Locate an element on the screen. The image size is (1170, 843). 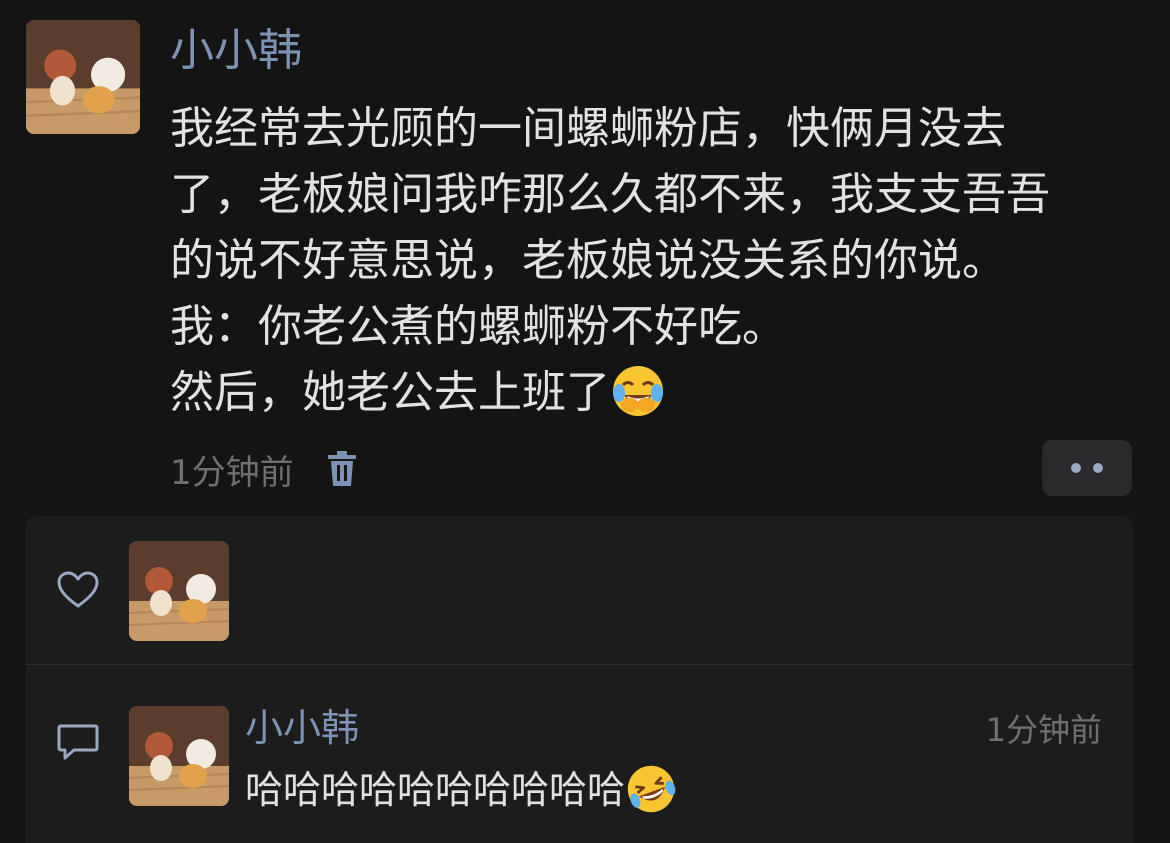
heart-icon is located at coordinates (78, 589).